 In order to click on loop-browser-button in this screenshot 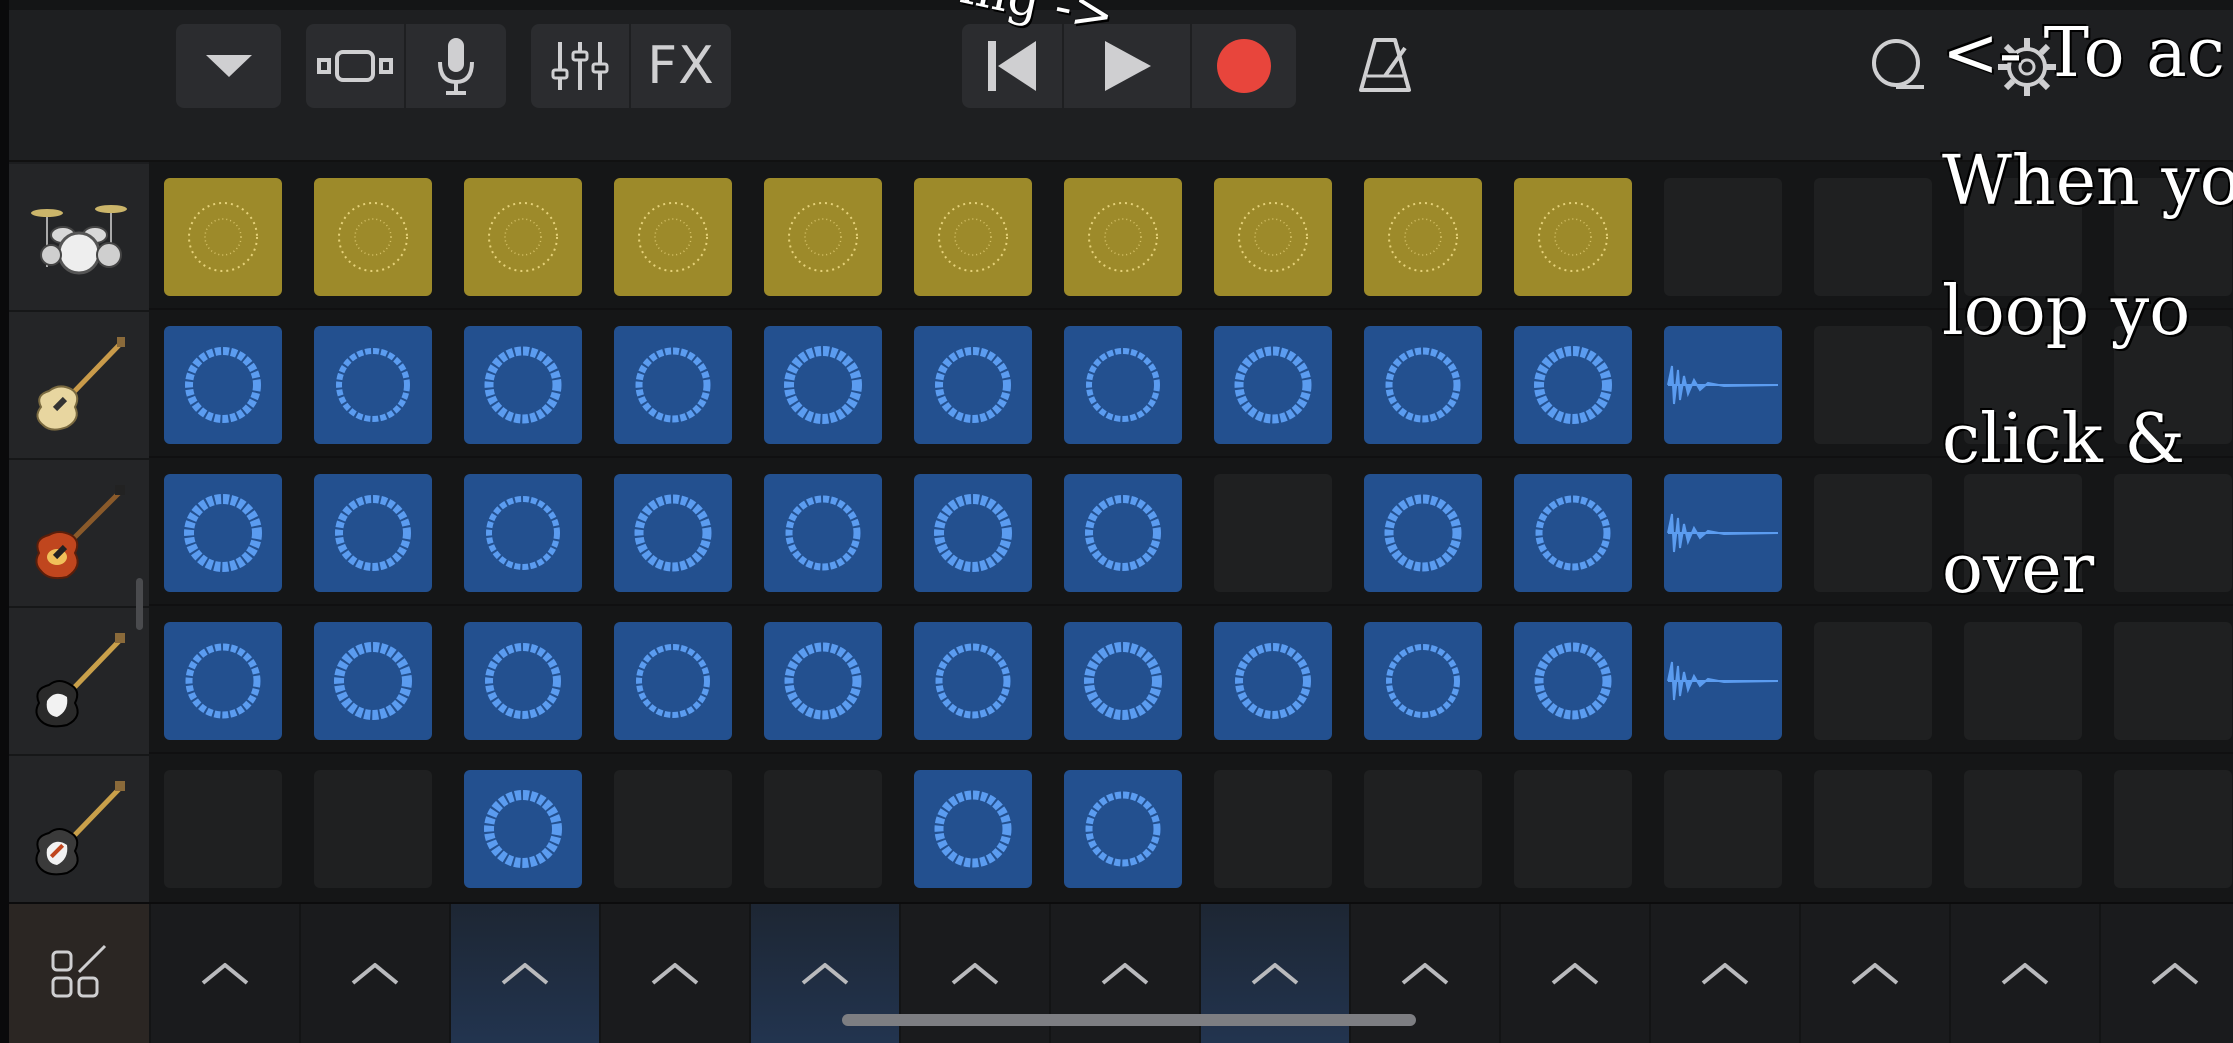, I will do `click(1897, 66)`.